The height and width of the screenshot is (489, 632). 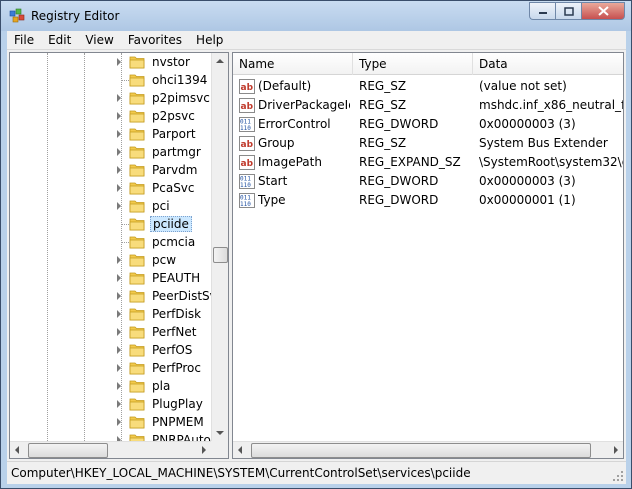 I want to click on value-name: Type, so click(x=272, y=200).